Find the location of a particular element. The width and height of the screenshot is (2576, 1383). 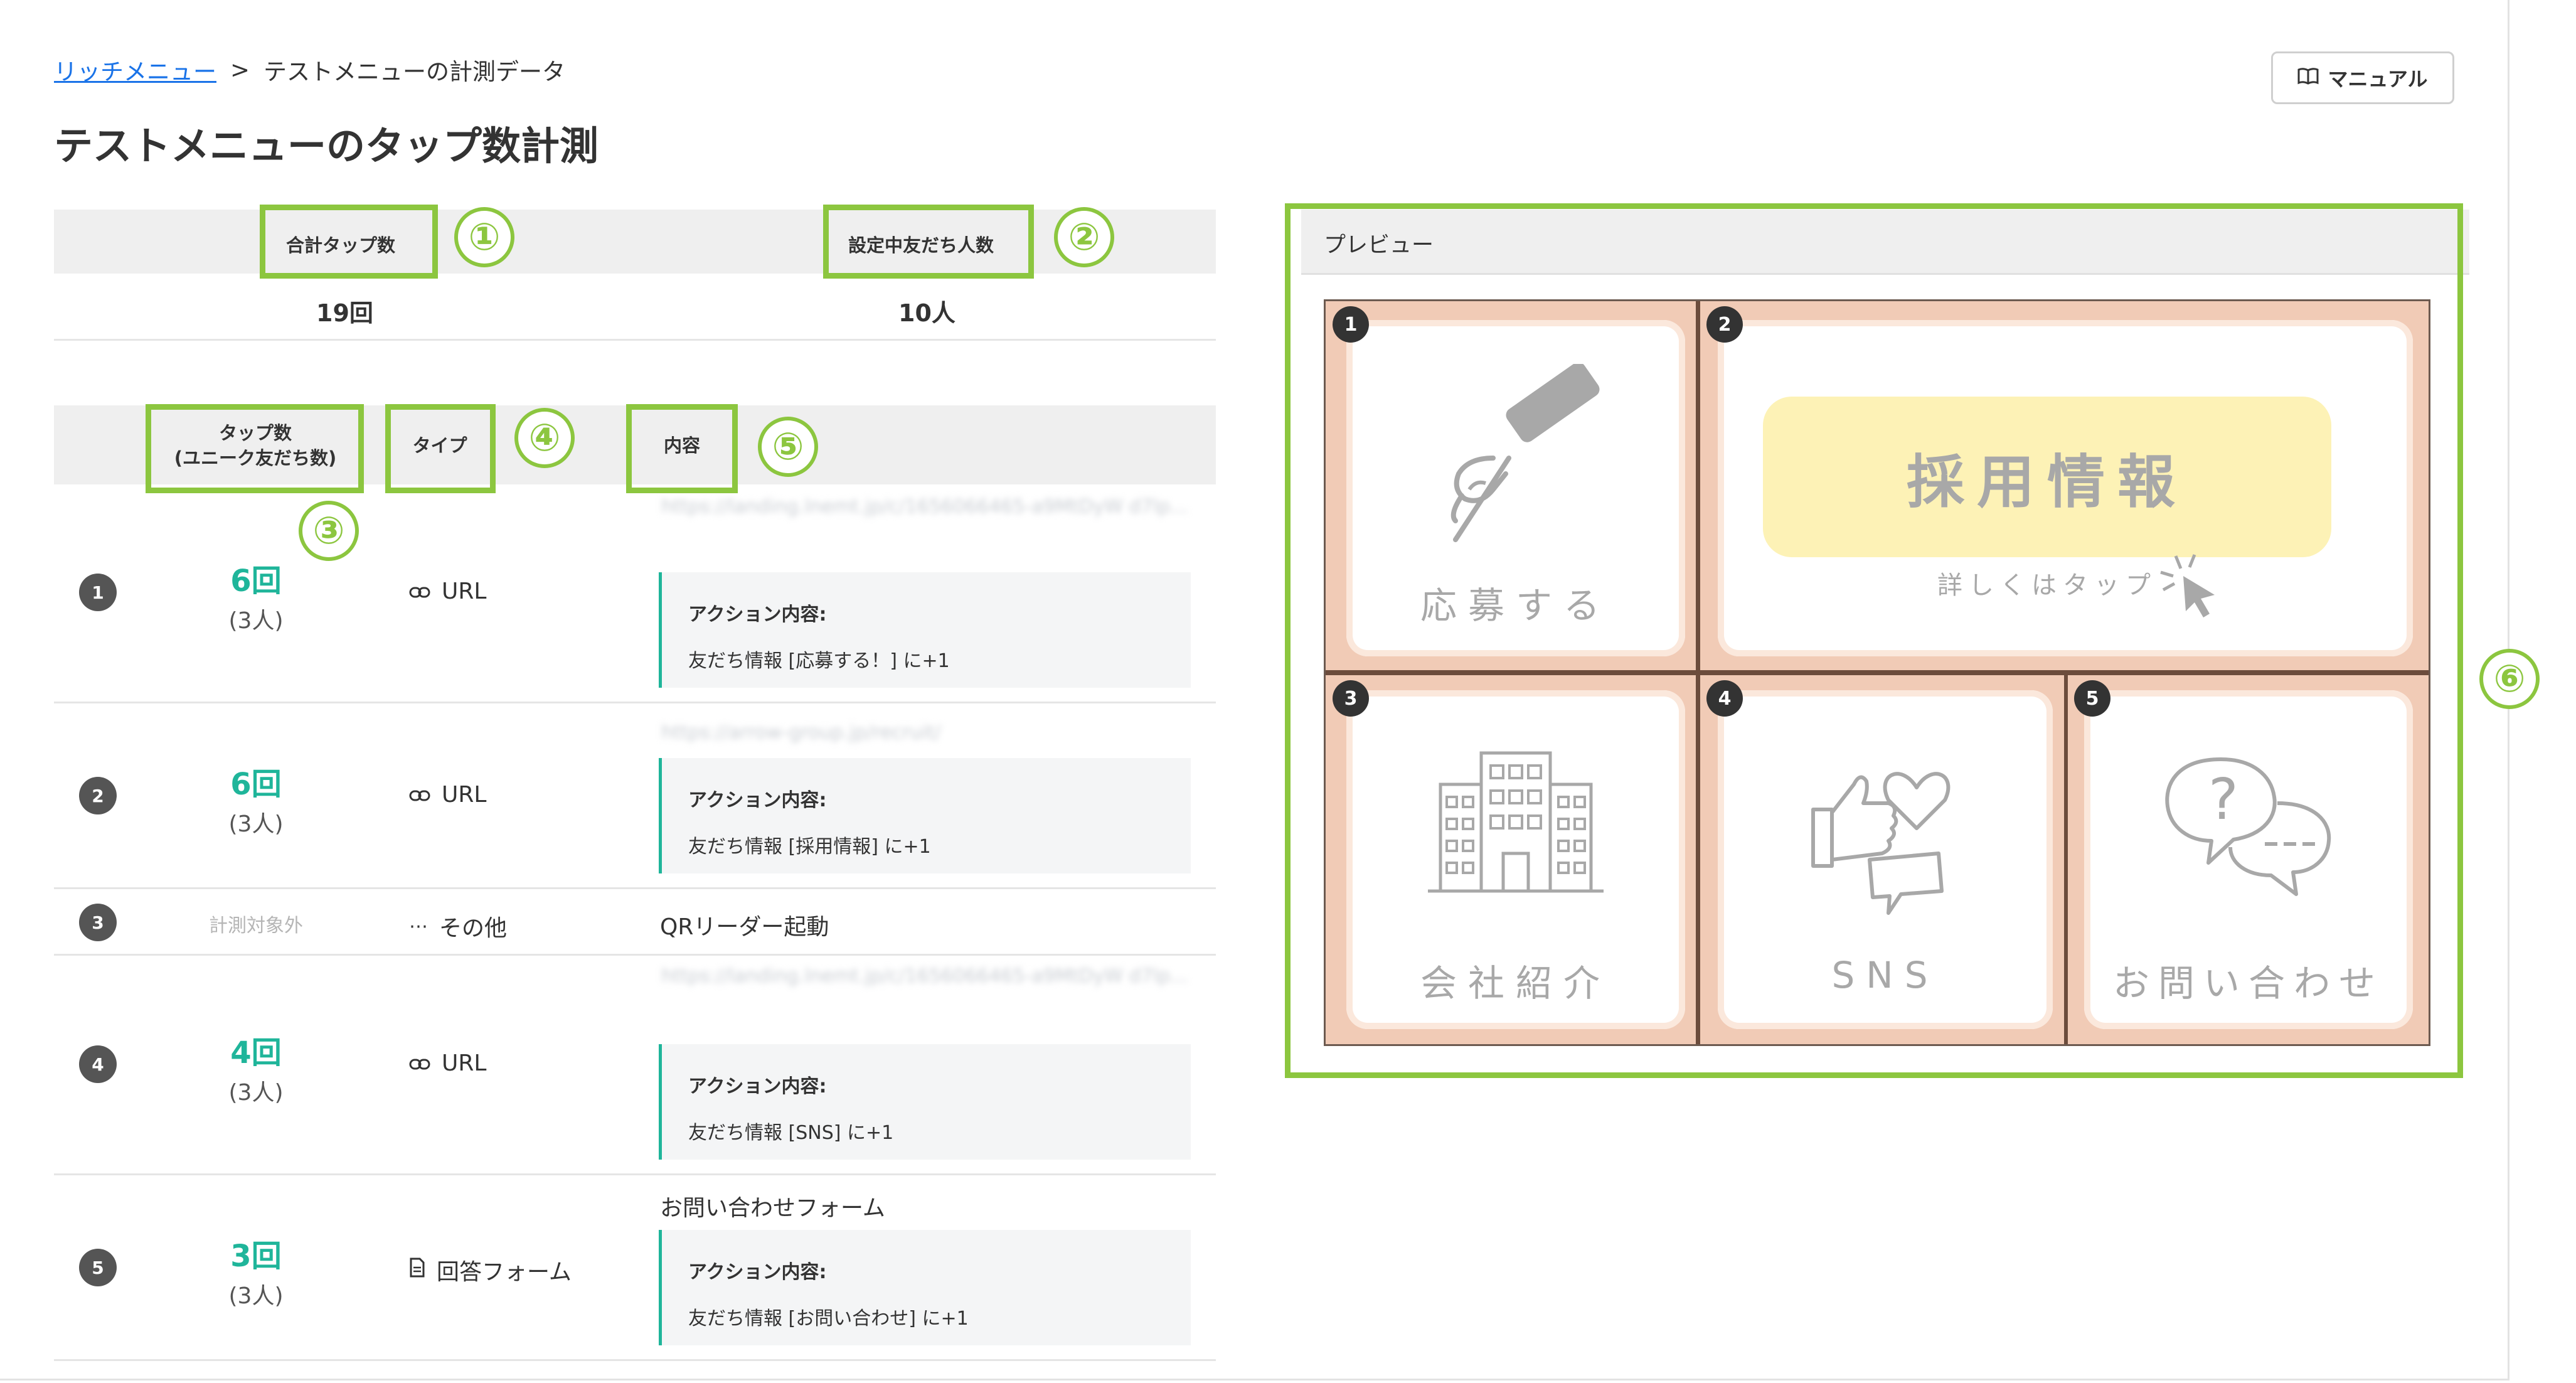

type-cell: ⋯ その他 is located at coordinates (458, 926).